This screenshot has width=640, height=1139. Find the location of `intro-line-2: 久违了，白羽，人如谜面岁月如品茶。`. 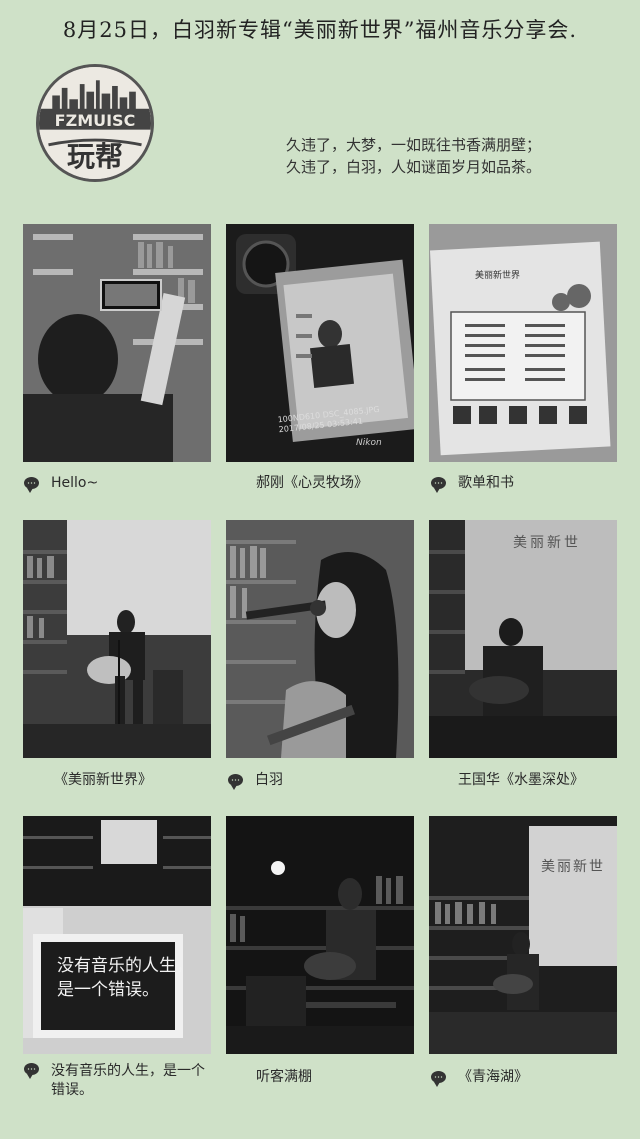

intro-line-2: 久违了，白羽，人如谜面岁月如品茶。 is located at coordinates (414, 167).